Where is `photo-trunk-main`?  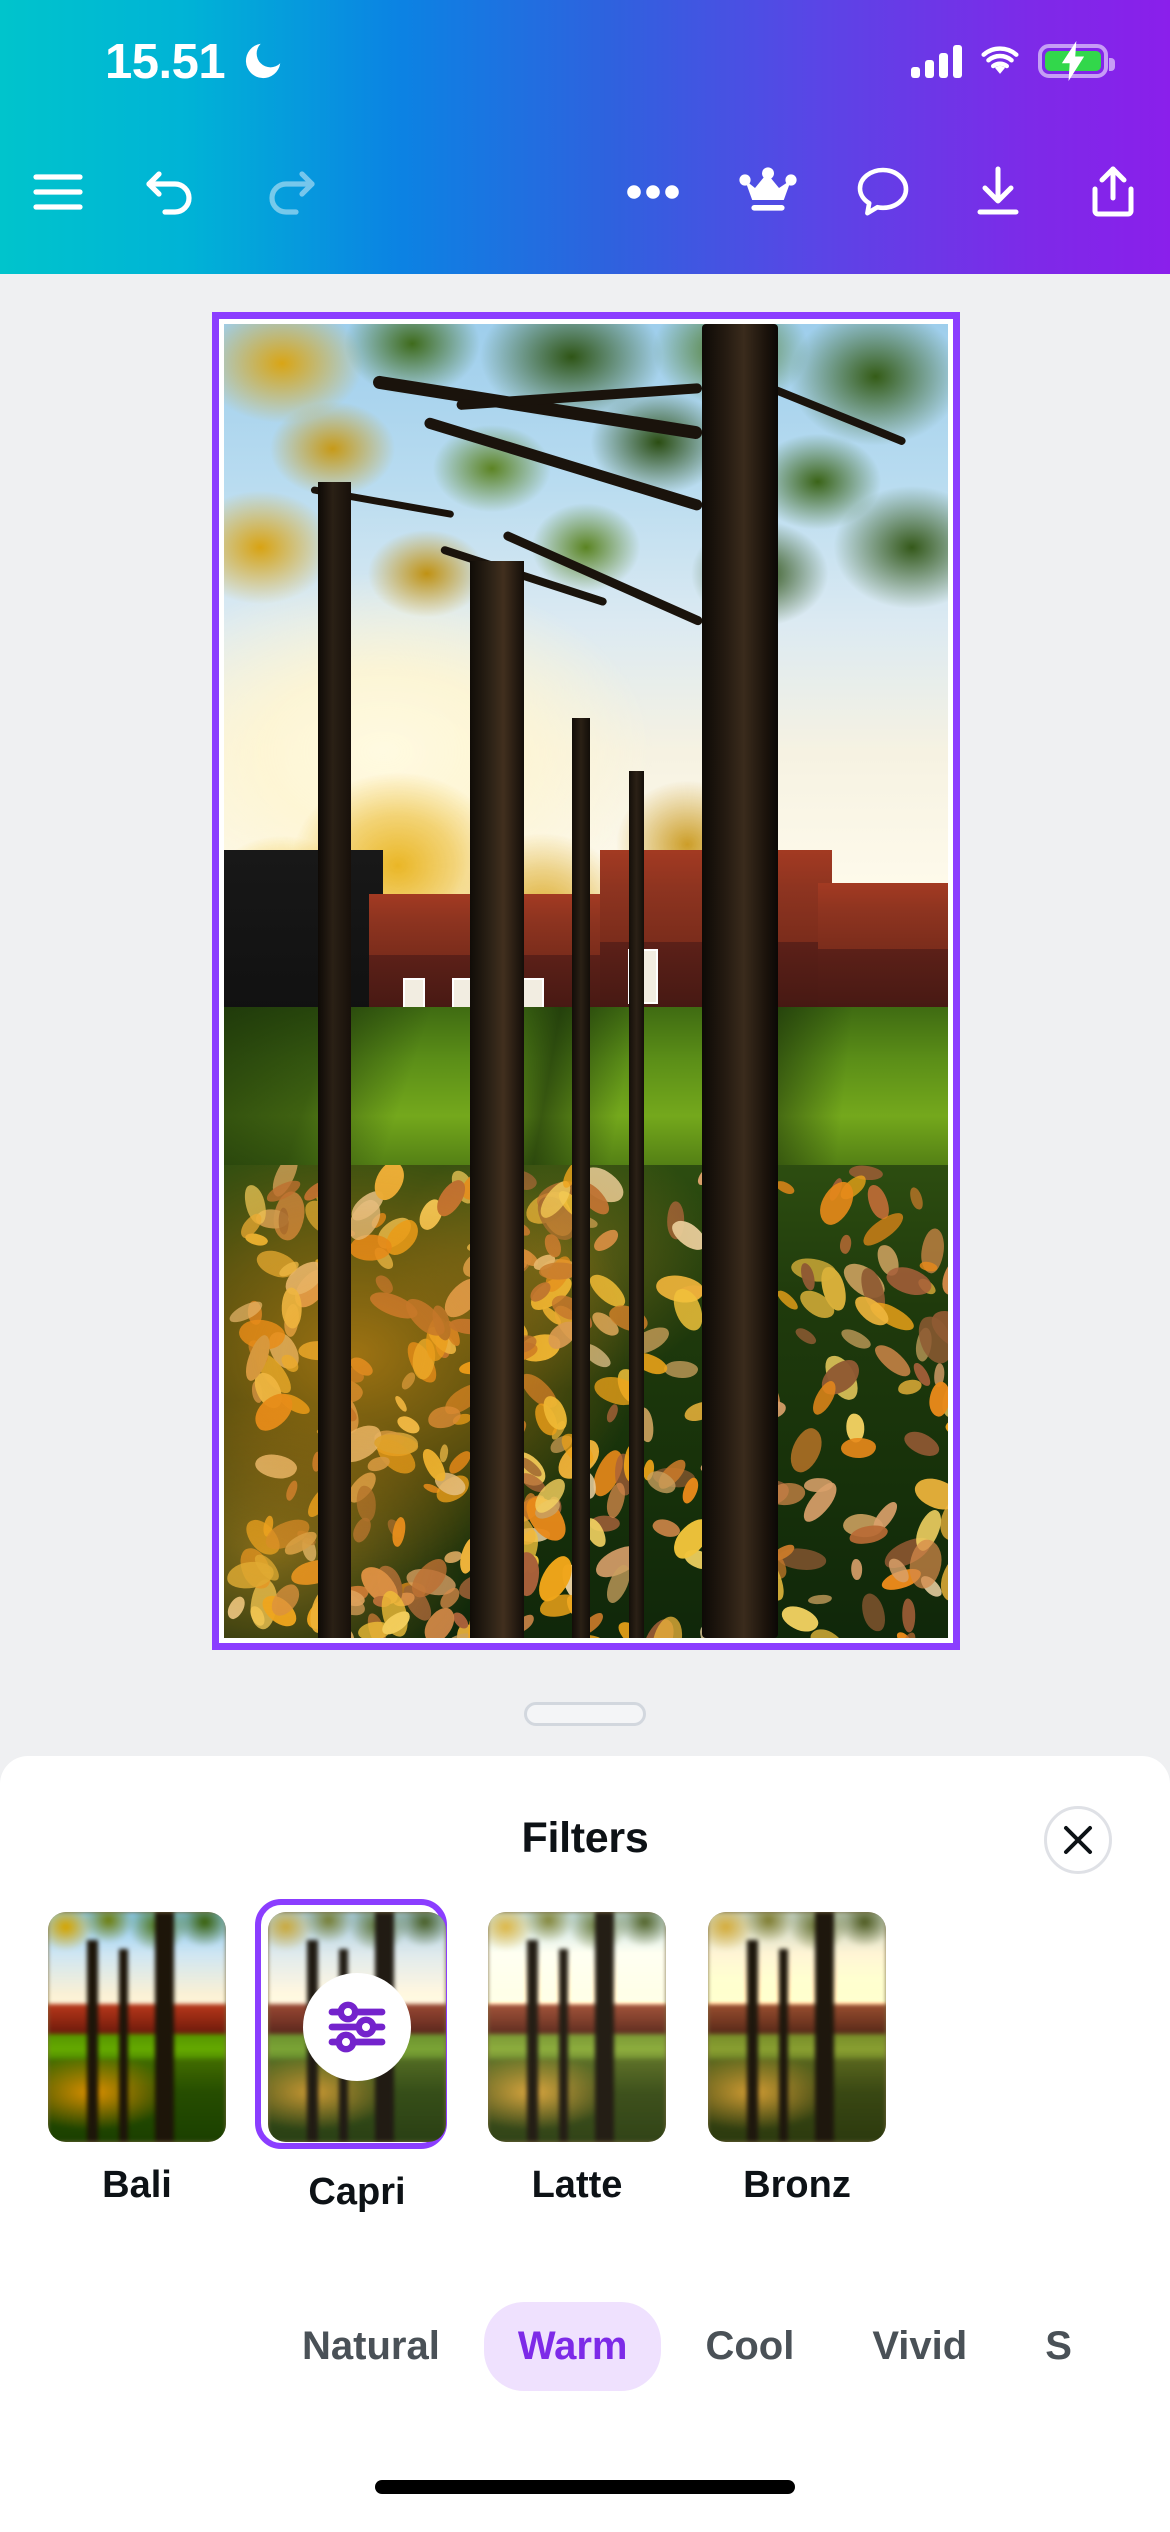 photo-trunk-main is located at coordinates (739, 981).